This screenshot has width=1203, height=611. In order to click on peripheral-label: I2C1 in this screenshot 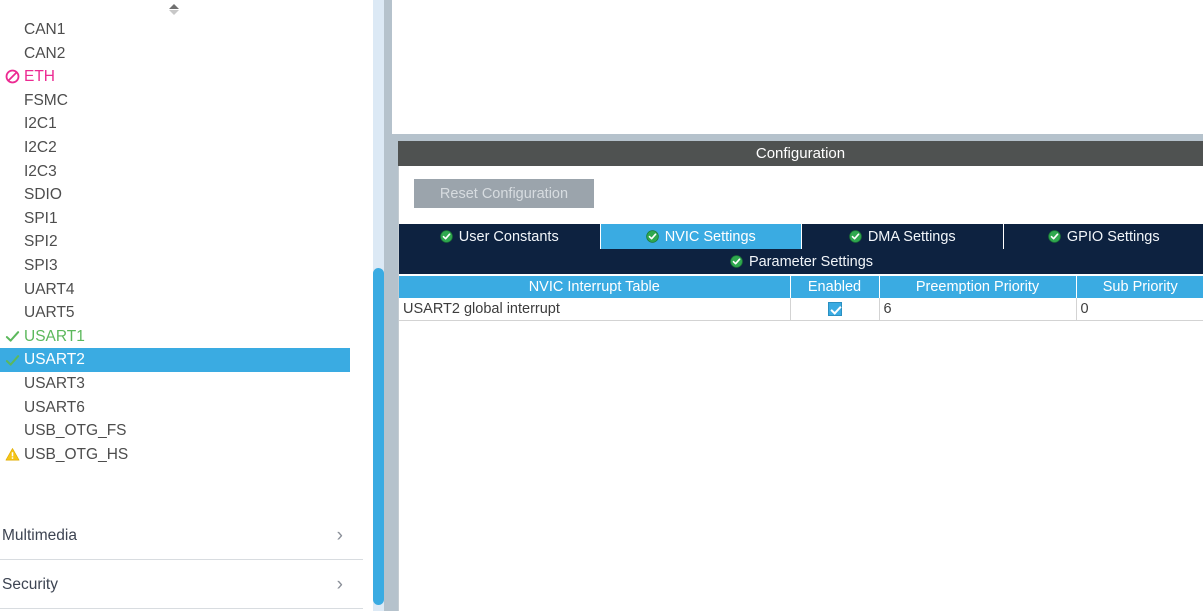, I will do `click(40, 124)`.